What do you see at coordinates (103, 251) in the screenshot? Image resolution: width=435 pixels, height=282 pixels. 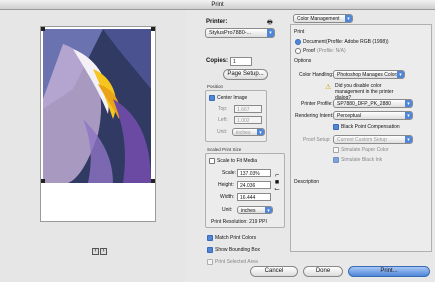 I see `triangle-right-icon: ›` at bounding box center [103, 251].